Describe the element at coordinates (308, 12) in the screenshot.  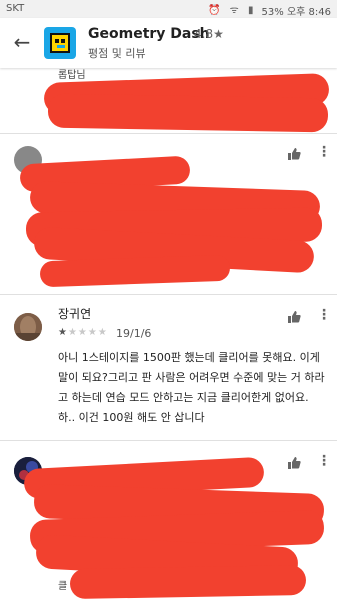
I see `time-label: 오후 8:46` at that location.